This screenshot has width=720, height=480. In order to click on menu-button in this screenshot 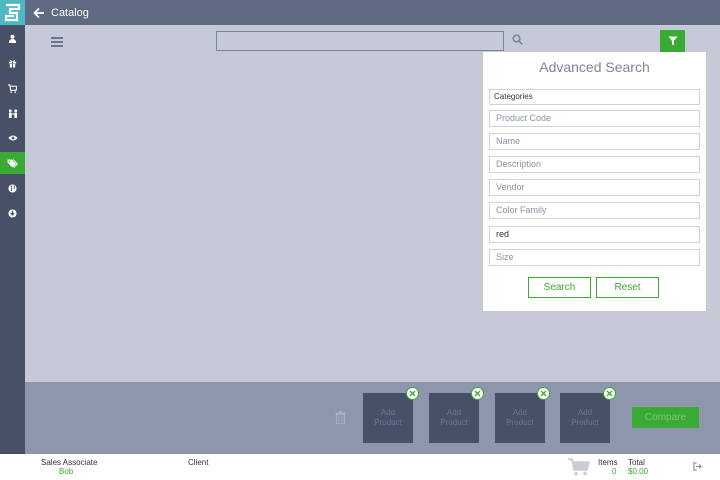, I will do `click(57, 42)`.